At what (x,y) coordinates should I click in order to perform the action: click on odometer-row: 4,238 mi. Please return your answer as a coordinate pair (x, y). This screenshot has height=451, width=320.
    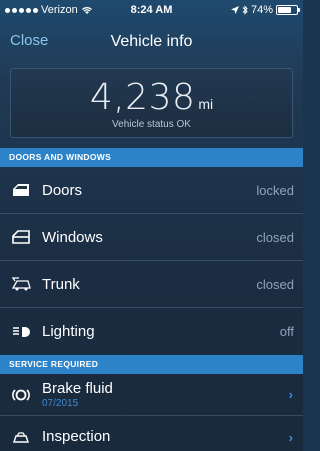
    Looking at the image, I should click on (151, 97).